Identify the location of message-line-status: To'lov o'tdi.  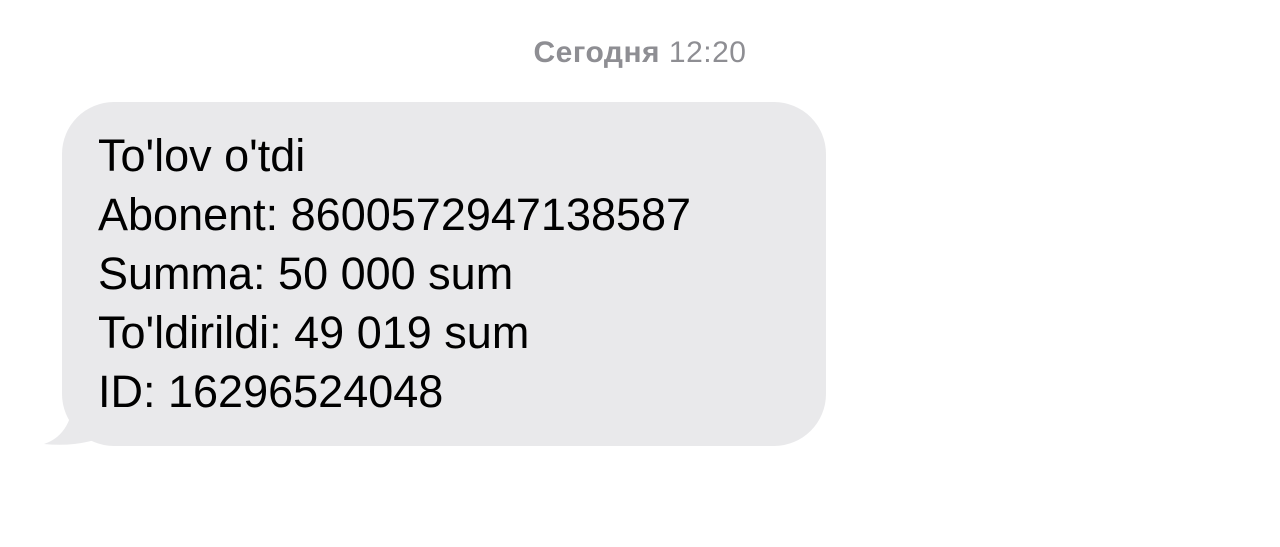
(202, 155).